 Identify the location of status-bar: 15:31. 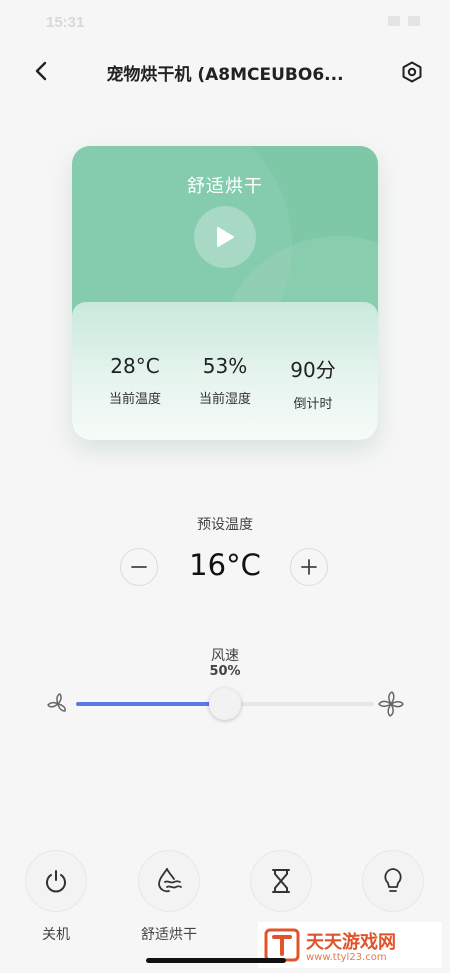
(225, 22).